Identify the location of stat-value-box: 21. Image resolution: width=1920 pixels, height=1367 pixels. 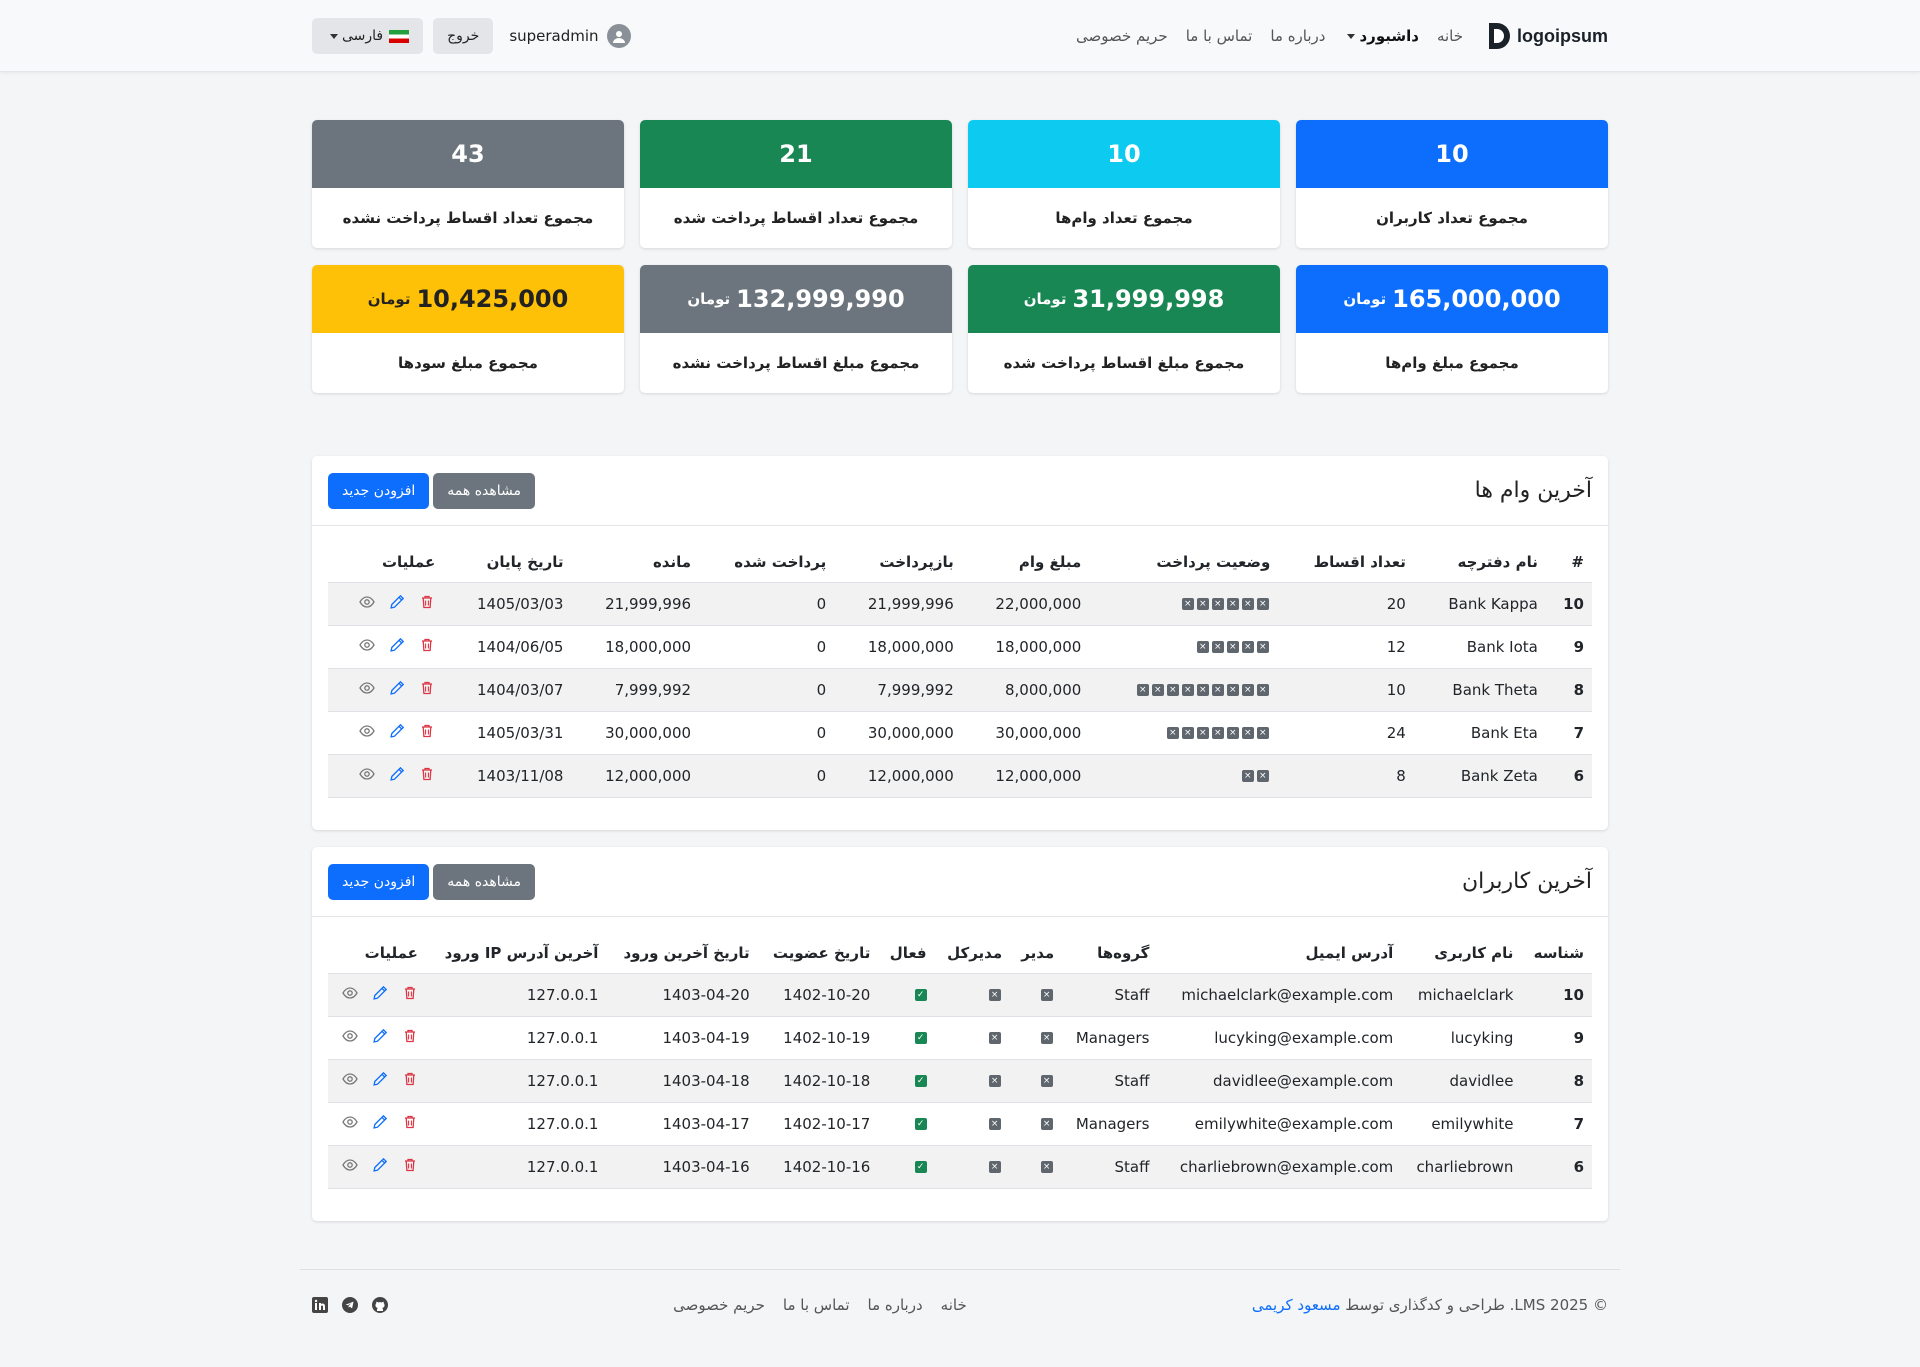
(796, 154).